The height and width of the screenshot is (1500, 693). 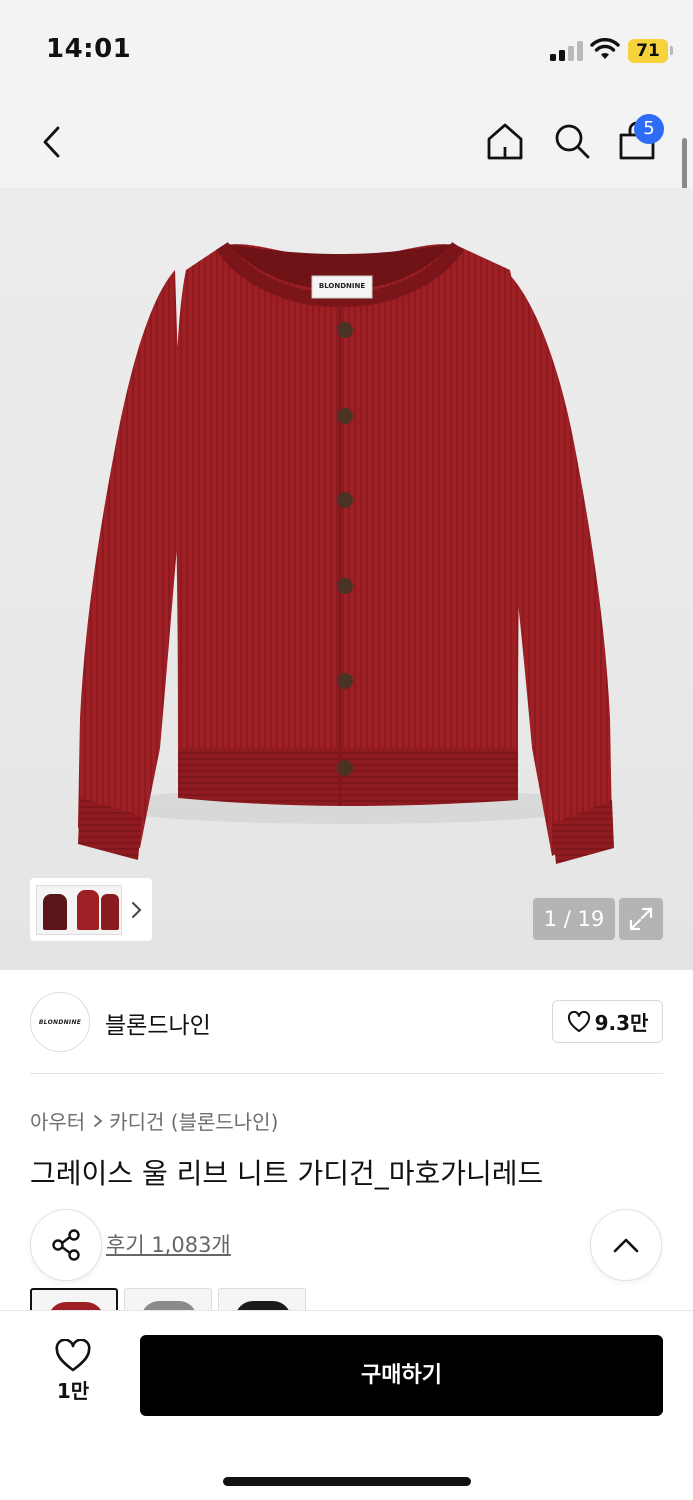 I want to click on scroll-to-top-button, so click(x=626, y=1245).